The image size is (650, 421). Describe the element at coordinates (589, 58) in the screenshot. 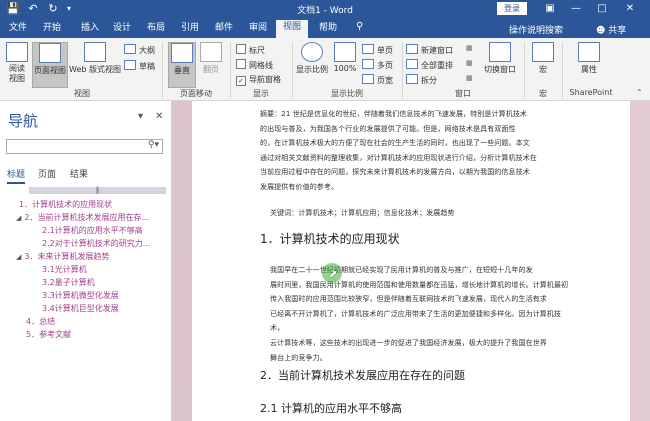

I see `properties-button: 属性` at that location.